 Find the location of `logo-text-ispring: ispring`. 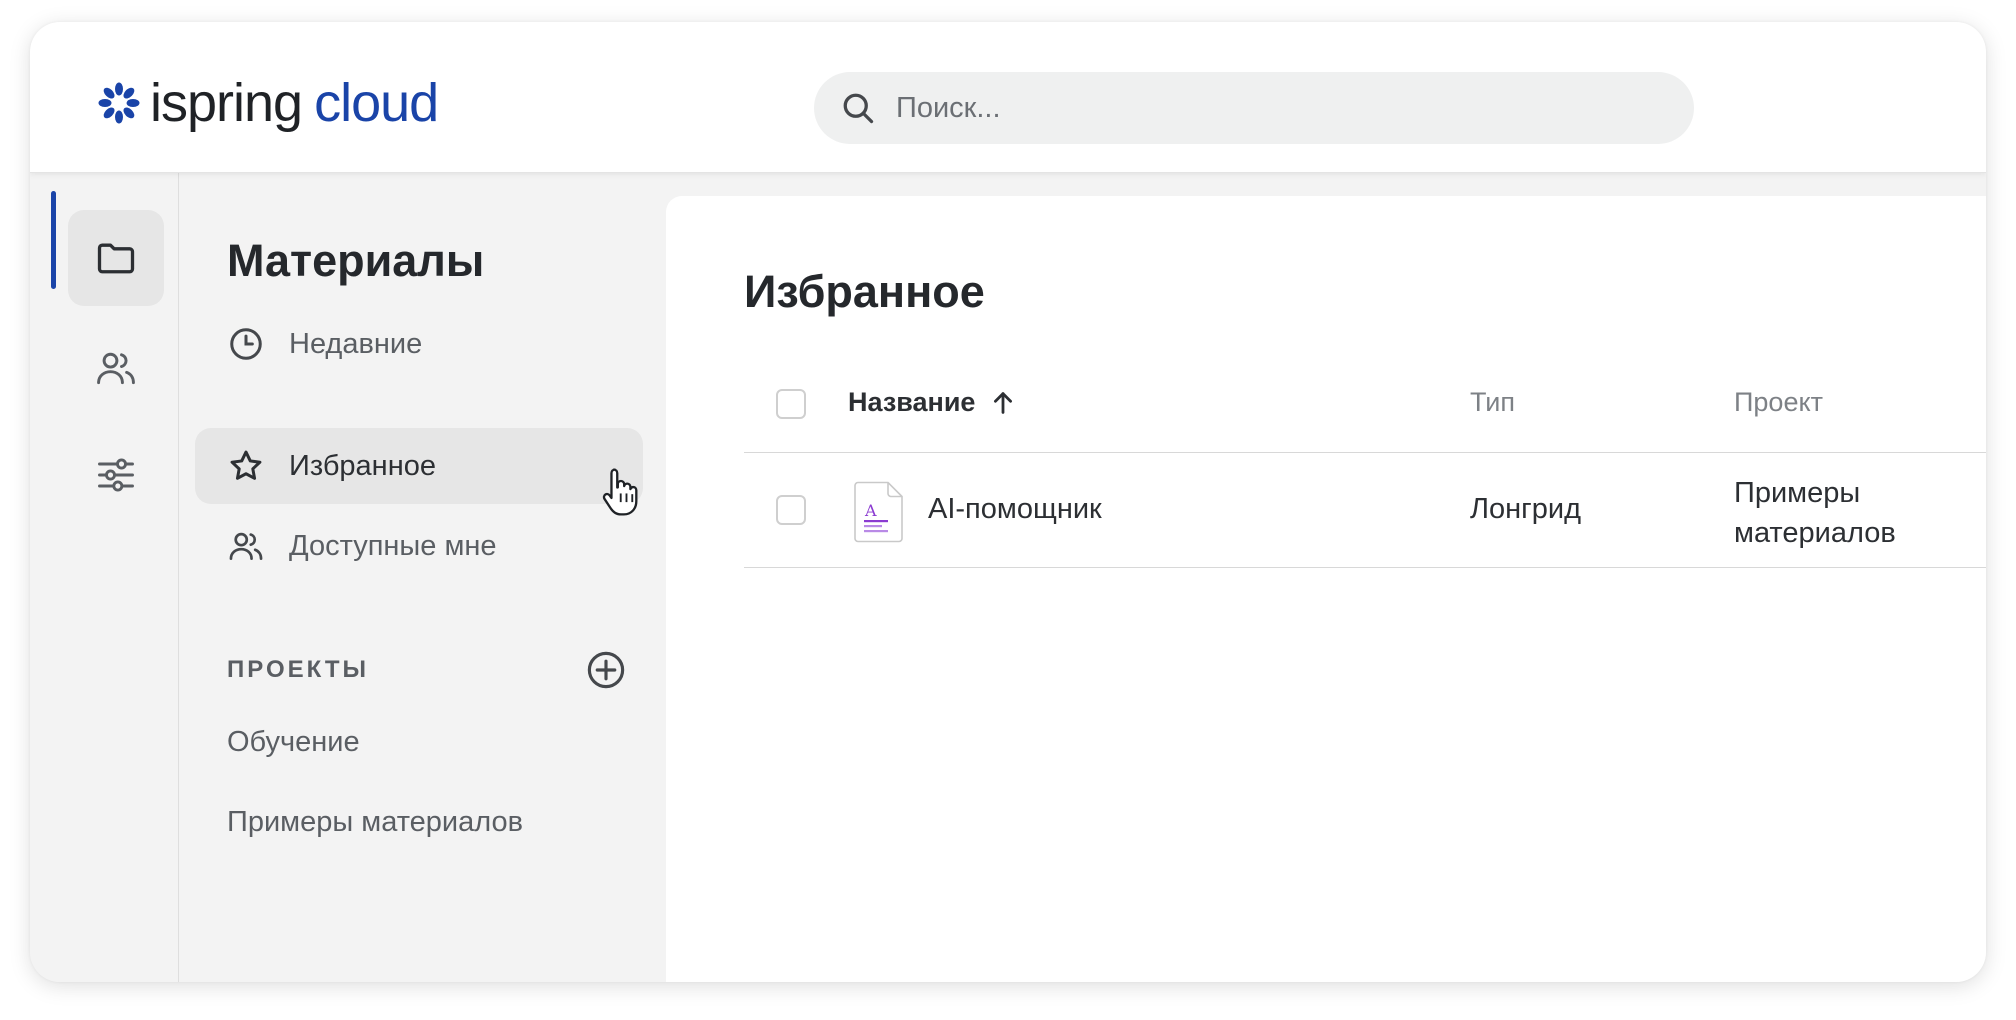

logo-text-ispring: ispring is located at coordinates (226, 103).